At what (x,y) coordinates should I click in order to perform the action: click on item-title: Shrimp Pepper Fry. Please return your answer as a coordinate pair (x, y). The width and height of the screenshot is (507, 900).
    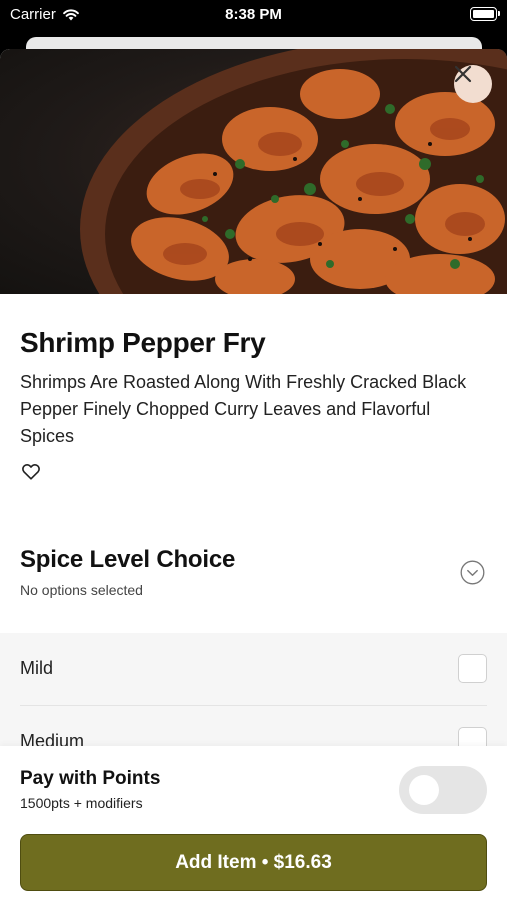
    Looking at the image, I should click on (143, 342).